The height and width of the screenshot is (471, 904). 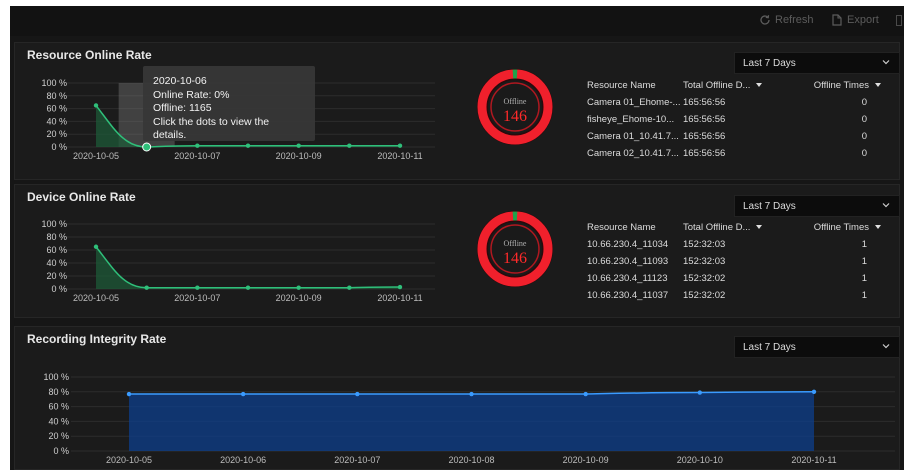 What do you see at coordinates (357, 460) in the screenshot?
I see `x-tick-label: 2020-10-07` at bounding box center [357, 460].